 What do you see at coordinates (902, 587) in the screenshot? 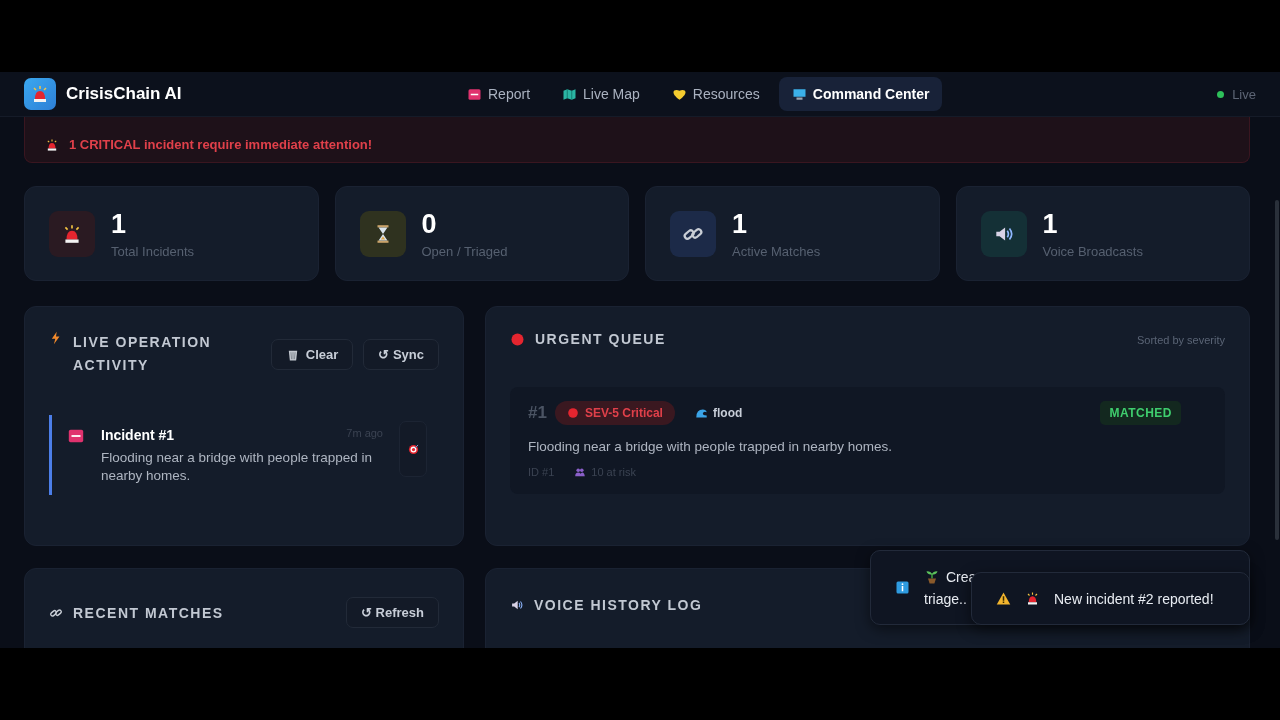
I see `info-icon` at bounding box center [902, 587].